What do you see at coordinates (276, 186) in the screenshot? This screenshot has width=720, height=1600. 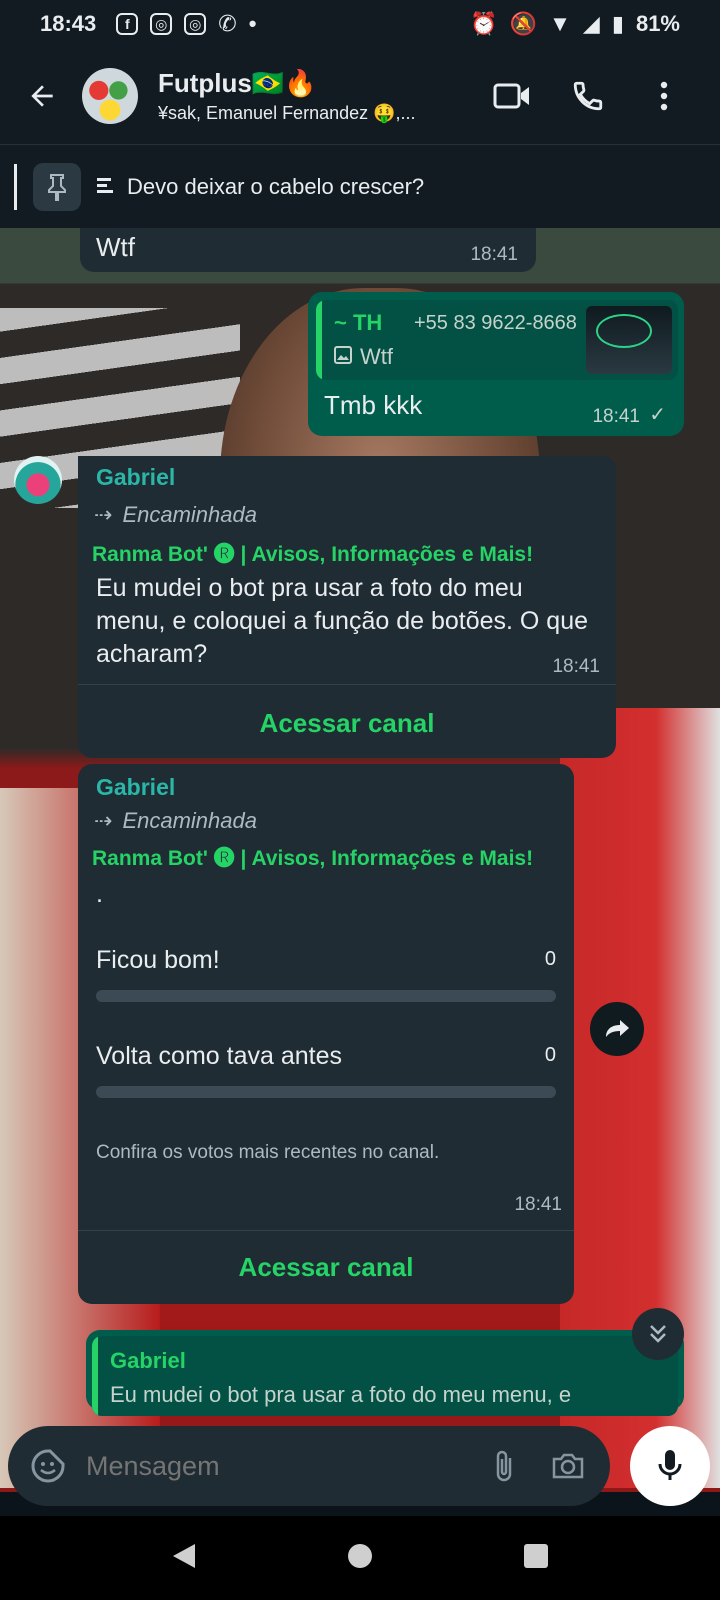 I see `pinned-text: Devo deixar o cabelo crescer?` at bounding box center [276, 186].